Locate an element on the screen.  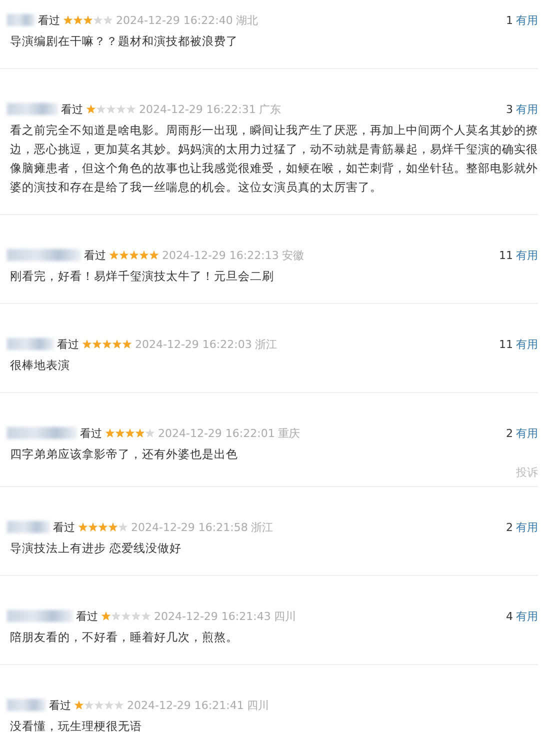
review-text: 看之前完全不知道是啥电影。周雨彤一出现，瞬间让我产生了厌恶，再加上中间两个人莫名其妙的撩边，恶心挑逗，更加莫名其妙。妈妈演的太用力过猛了，动不动就是青筋暴起，易烊千玺演的确实很像脑瘫患者，但这个角色的故事也让我感觉很难受，如鲠在喉，如芒刺背，如坐针毡。整部电影就外婆的演技和存在是给了我一丝喘息的机会。这位女演员真的太厉害了。 is located at coordinates (274, 159).